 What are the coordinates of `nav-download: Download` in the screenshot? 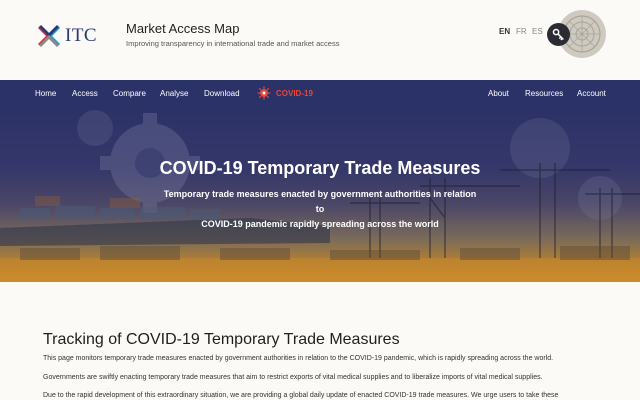 It's located at (222, 93).